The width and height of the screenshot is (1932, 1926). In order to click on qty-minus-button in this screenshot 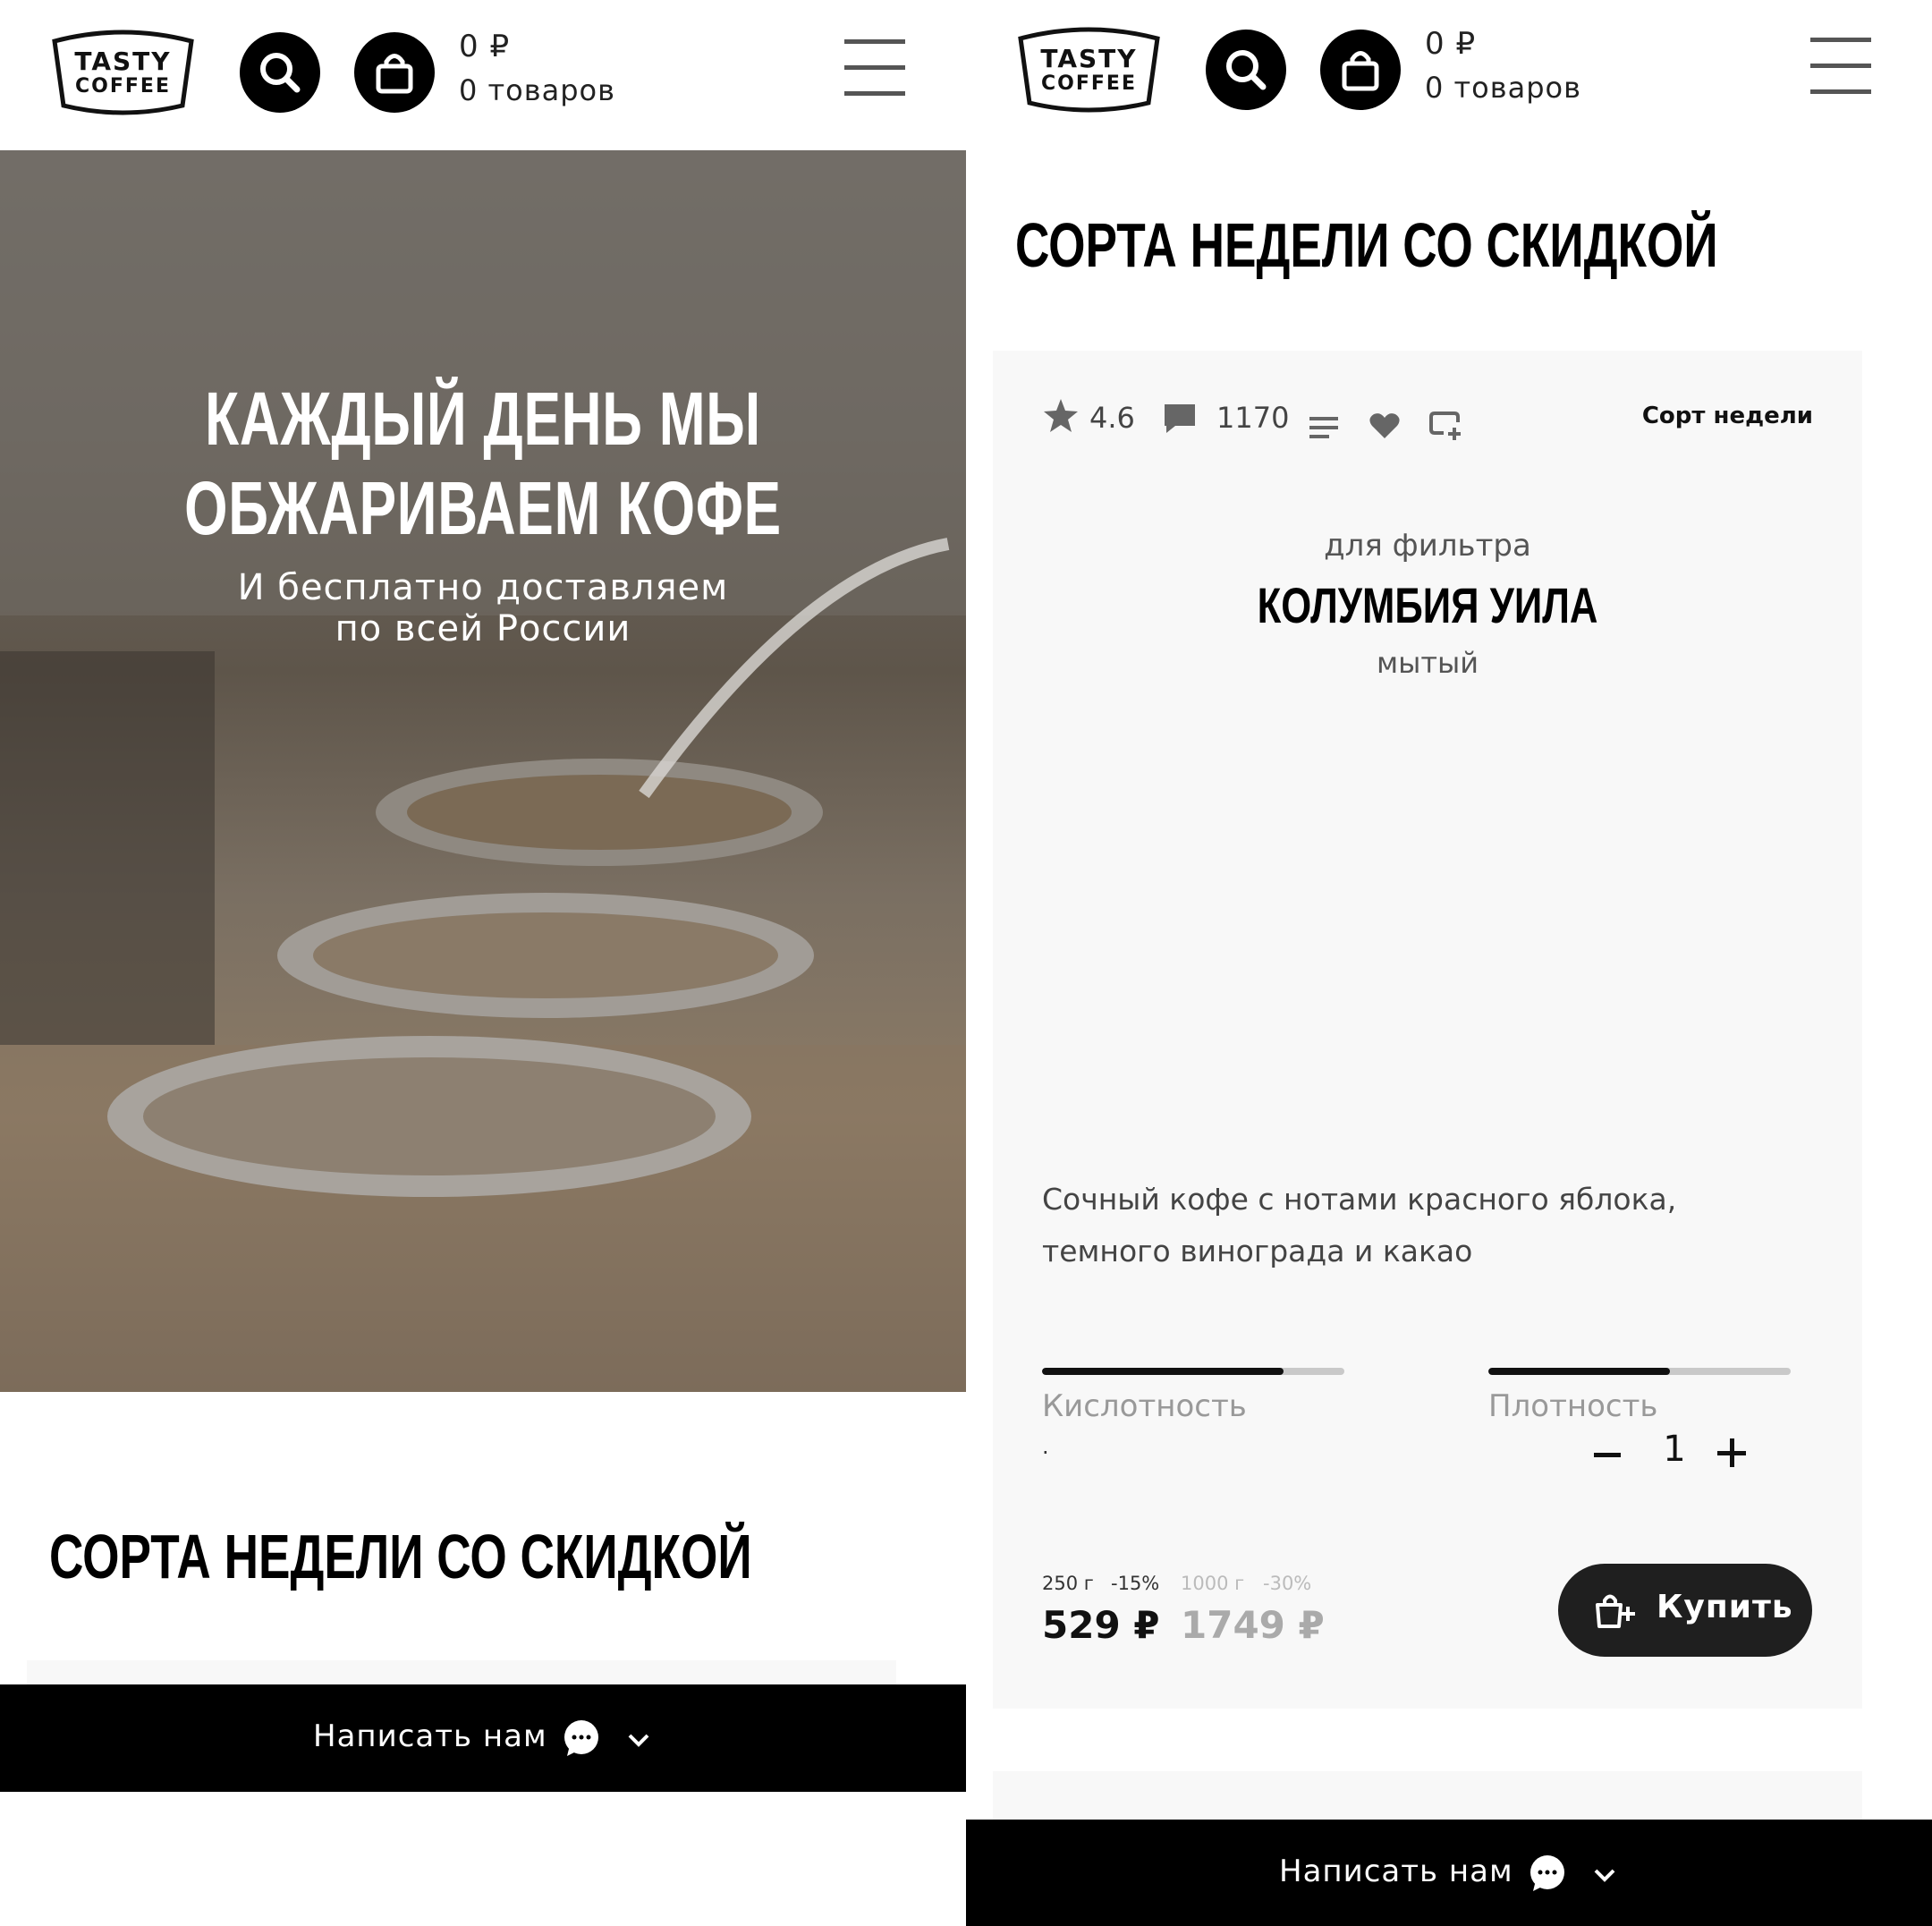, I will do `click(1607, 1455)`.